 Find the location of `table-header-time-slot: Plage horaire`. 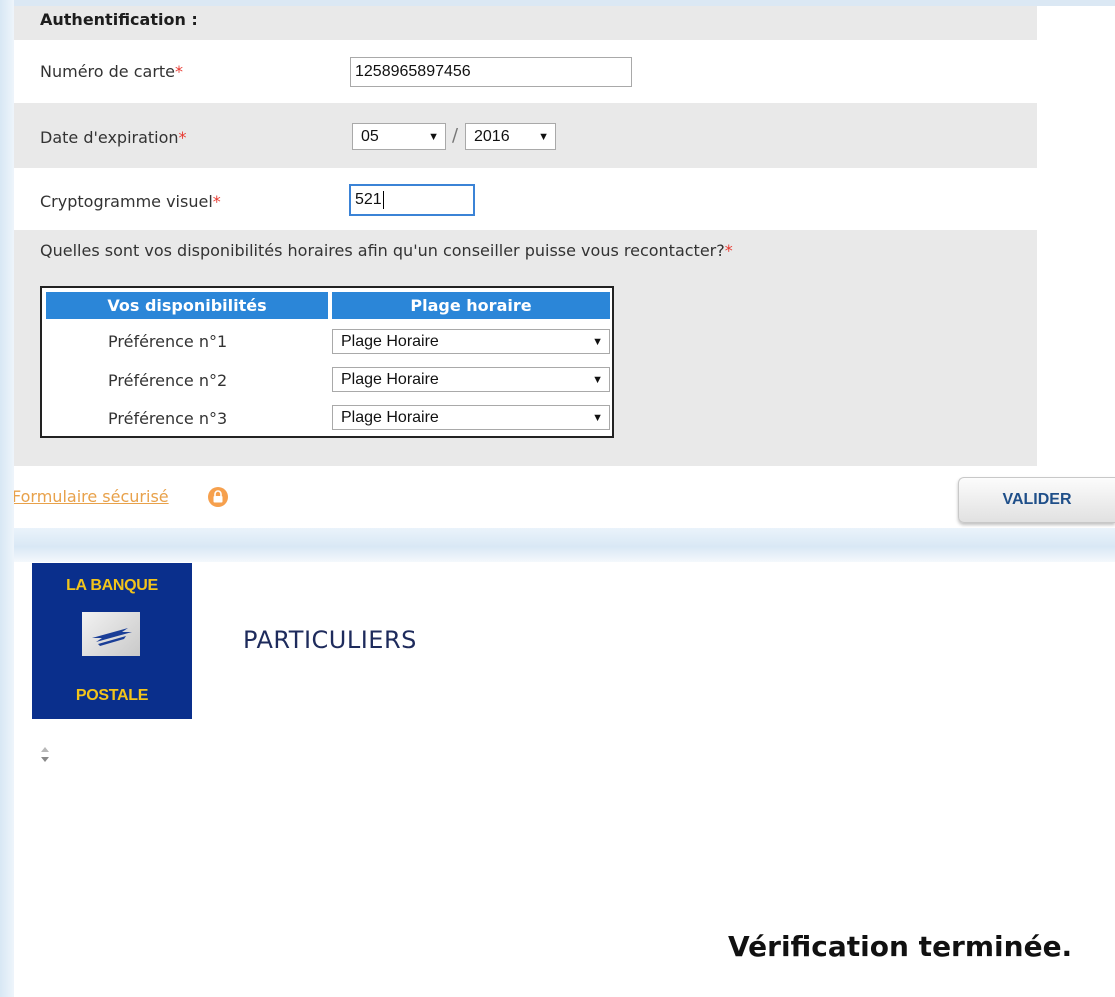

table-header-time-slot: Plage horaire is located at coordinates (471, 305).